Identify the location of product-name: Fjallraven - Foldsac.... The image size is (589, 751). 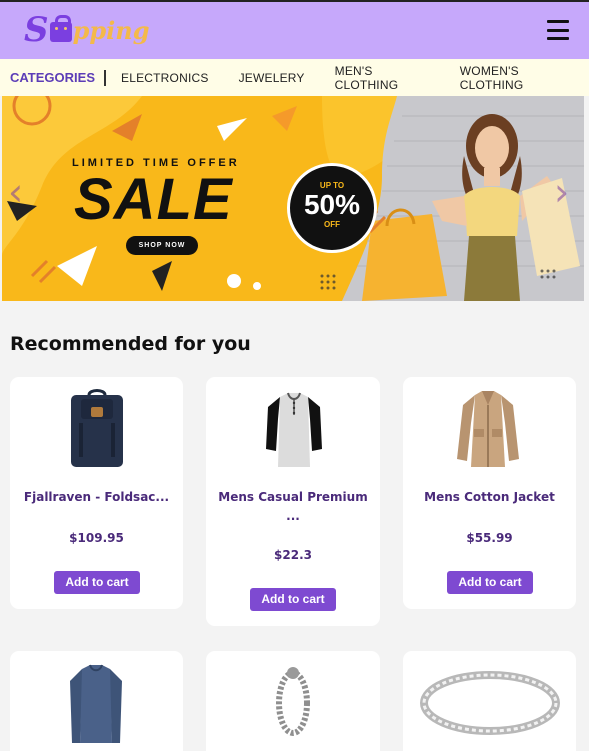
(96, 497).